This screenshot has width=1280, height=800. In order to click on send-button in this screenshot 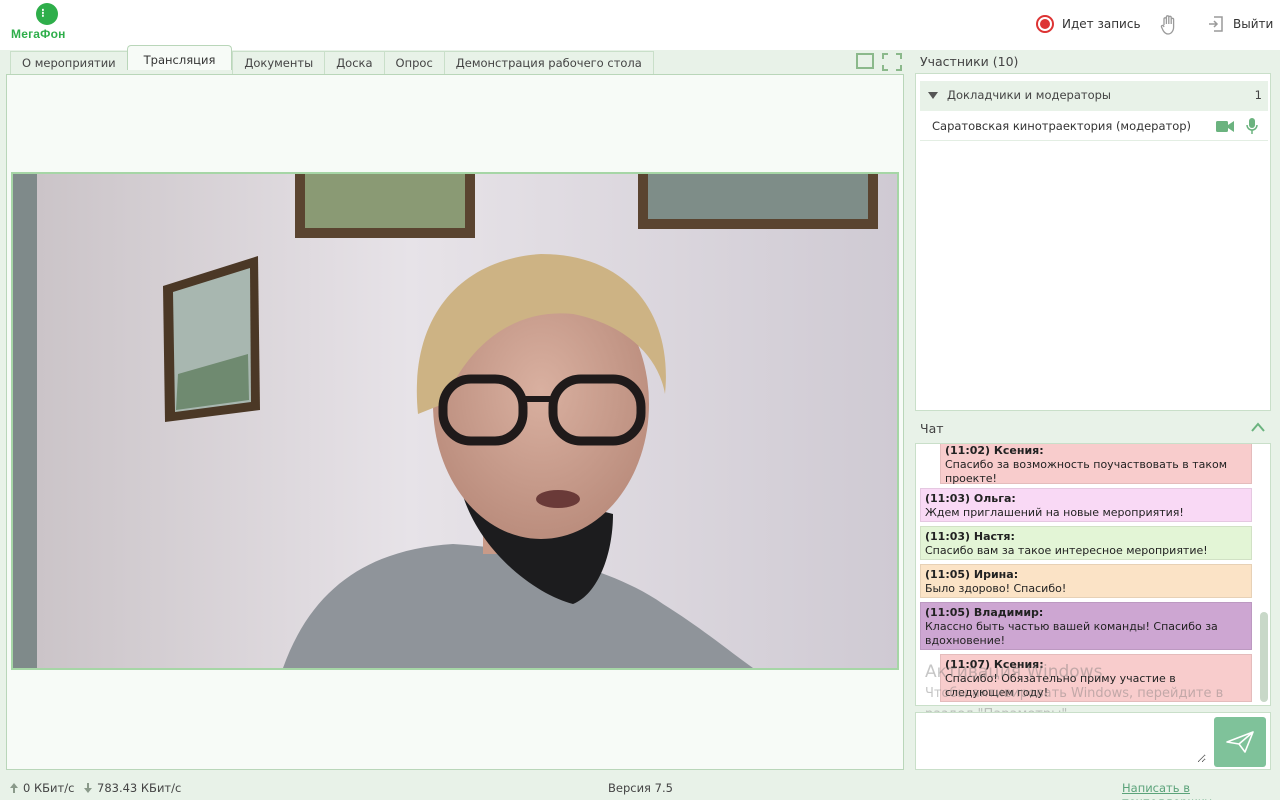, I will do `click(1240, 742)`.